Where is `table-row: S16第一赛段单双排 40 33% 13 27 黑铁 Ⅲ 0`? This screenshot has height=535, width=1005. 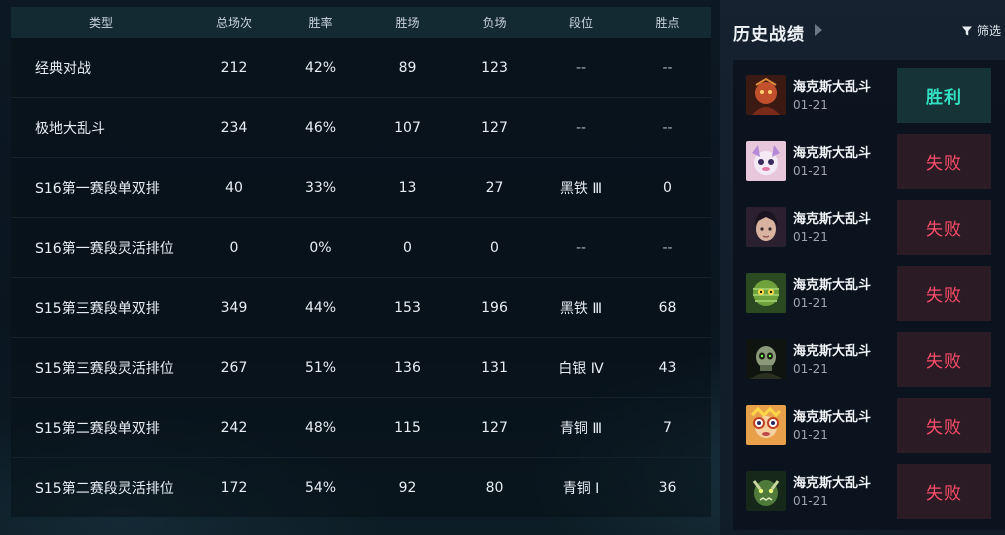 table-row: S16第一赛段单双排 40 33% 13 27 黑铁 Ⅲ 0 is located at coordinates (361, 188).